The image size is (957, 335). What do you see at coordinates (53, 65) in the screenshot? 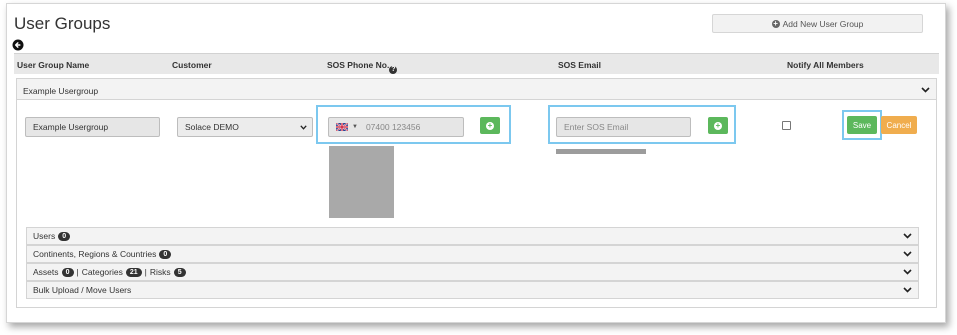
I see `column-user-group-name: User Group Name` at bounding box center [53, 65].